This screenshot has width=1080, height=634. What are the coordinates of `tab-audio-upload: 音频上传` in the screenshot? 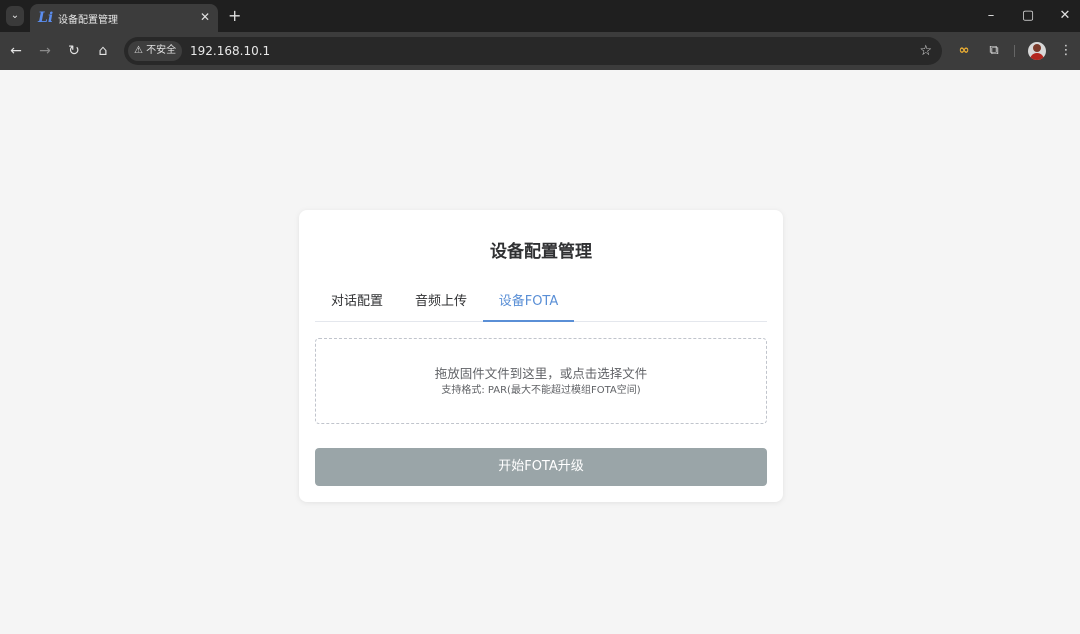 It's located at (441, 305).